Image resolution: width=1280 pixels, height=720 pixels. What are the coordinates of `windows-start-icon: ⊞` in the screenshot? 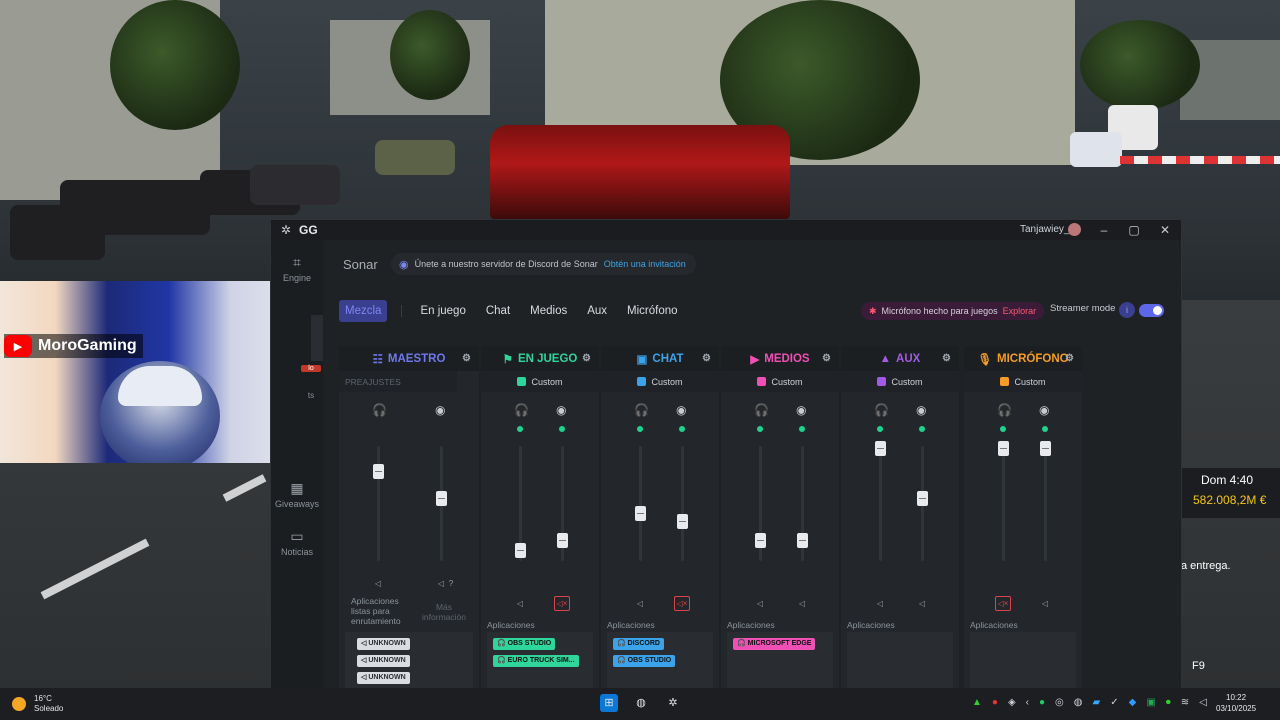 It's located at (609, 703).